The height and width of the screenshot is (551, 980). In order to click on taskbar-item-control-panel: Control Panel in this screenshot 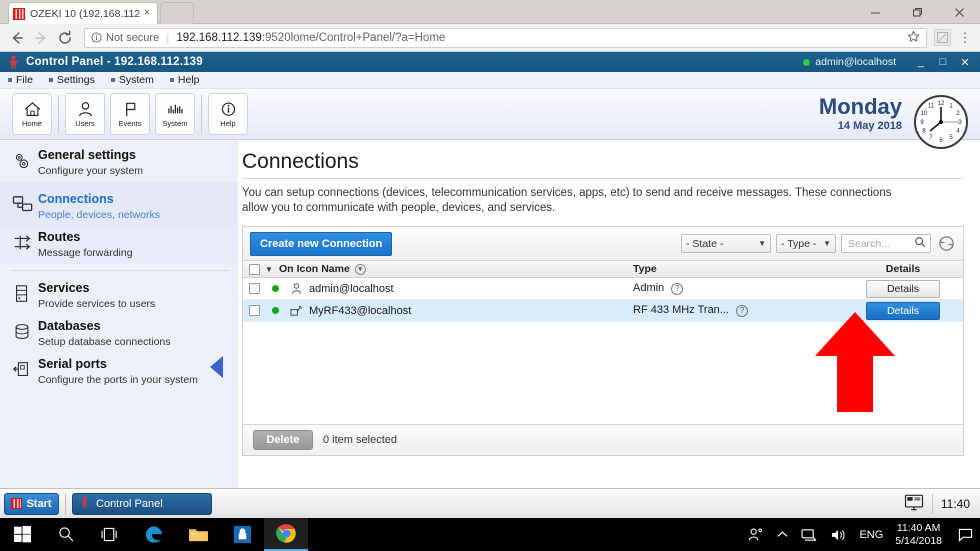, I will do `click(142, 503)`.